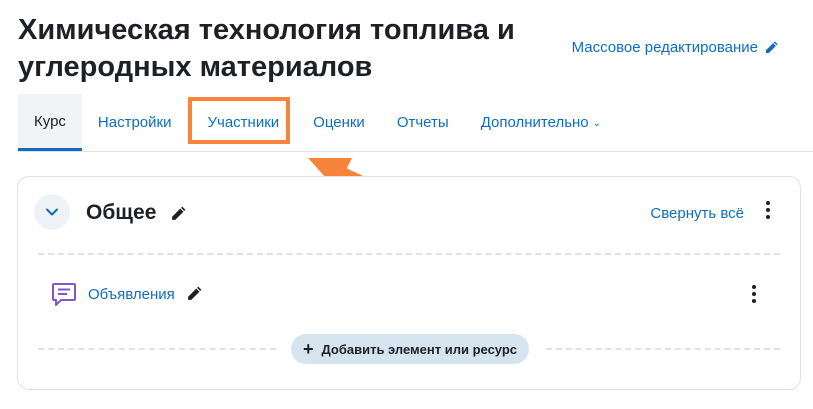 This screenshot has width=813, height=409. I want to click on tab-course: Курс, so click(50, 122).